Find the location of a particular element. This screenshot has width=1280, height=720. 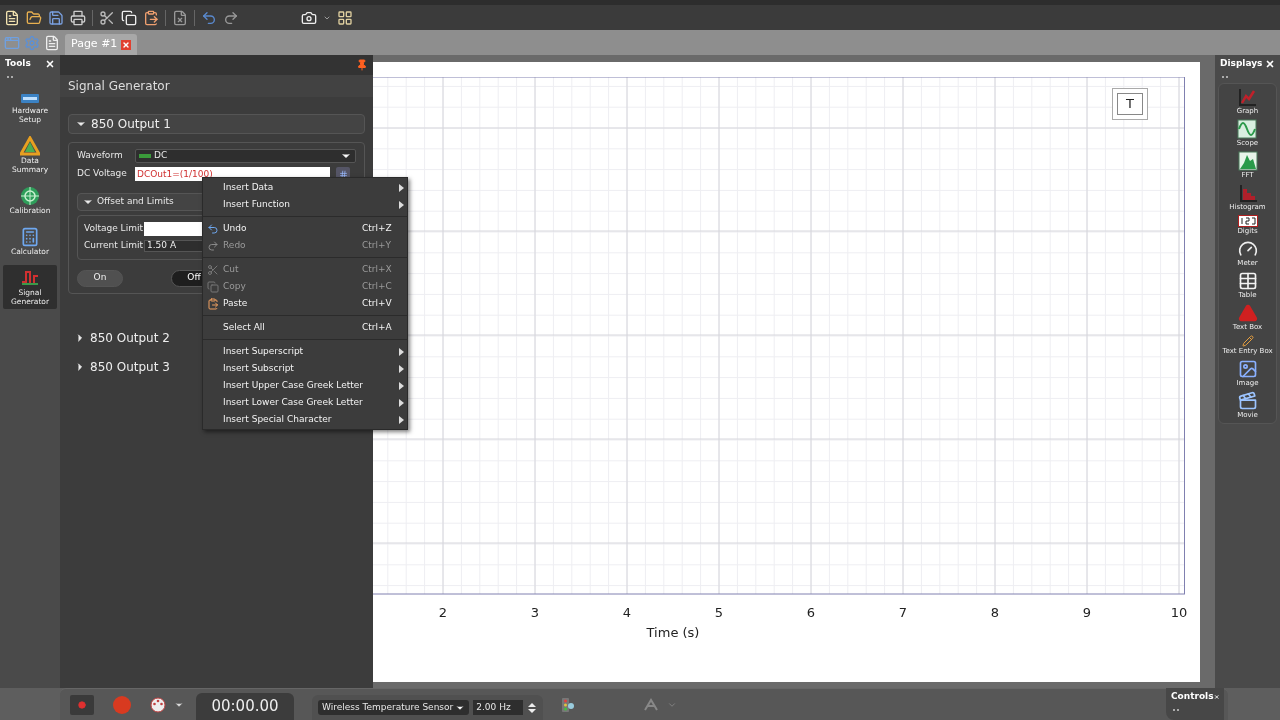

axis-tick-label: 6 is located at coordinates (811, 612).